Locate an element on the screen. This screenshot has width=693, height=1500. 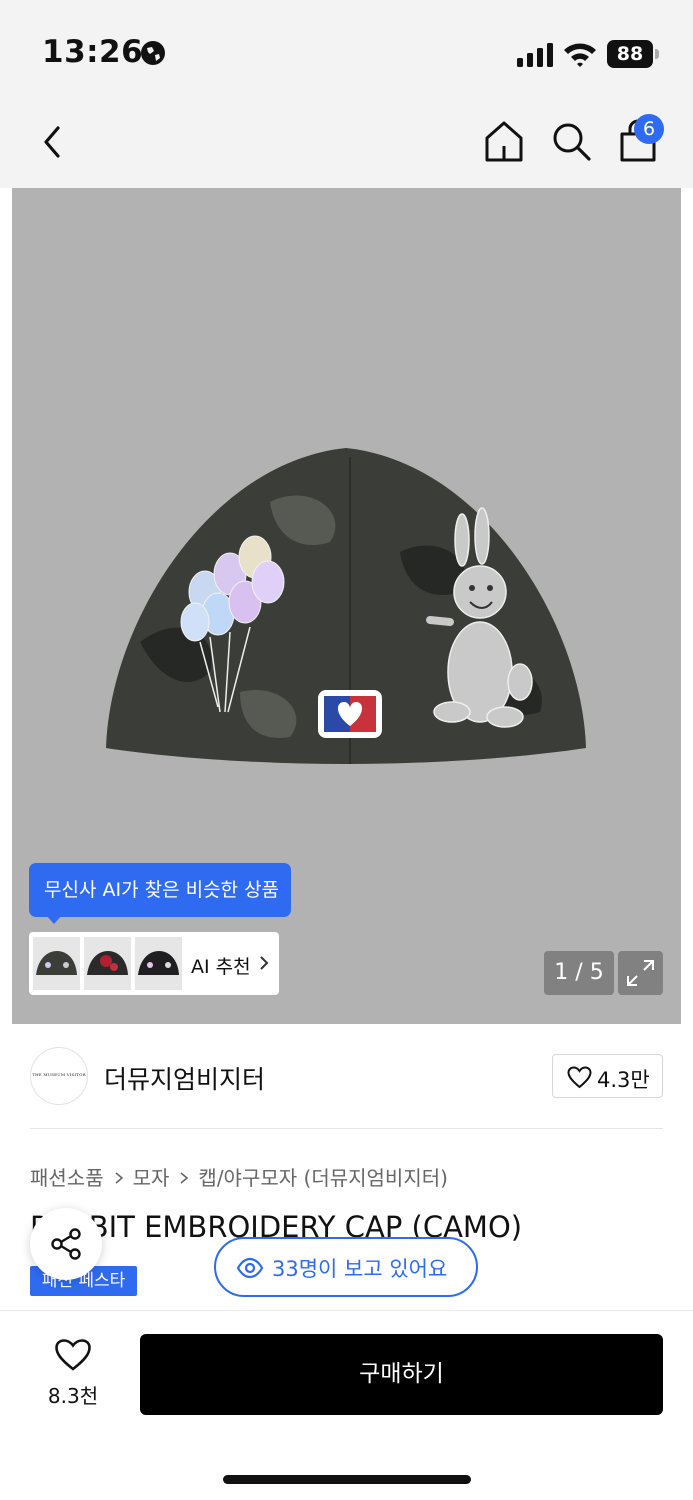
expand-image-button is located at coordinates (640, 973).